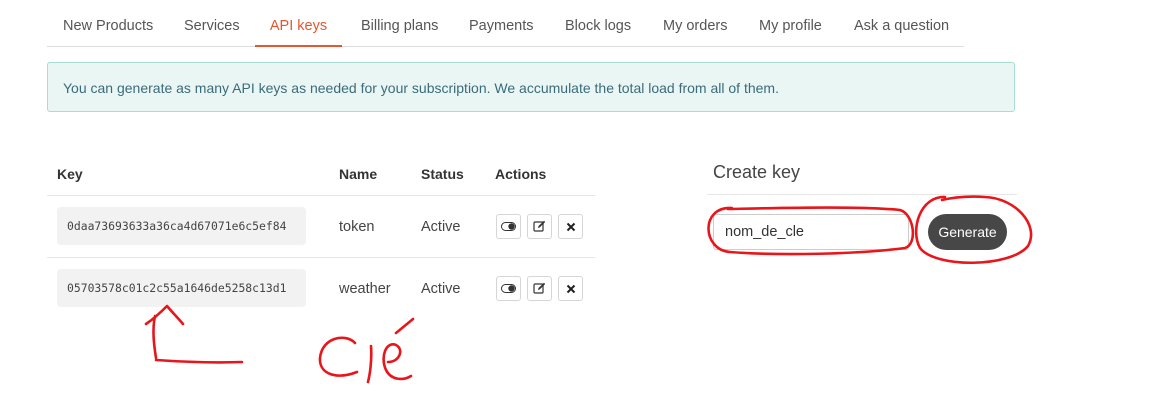 This screenshot has width=1165, height=403. Describe the element at coordinates (70, 174) in the screenshot. I see `column-header-key: Key` at that location.